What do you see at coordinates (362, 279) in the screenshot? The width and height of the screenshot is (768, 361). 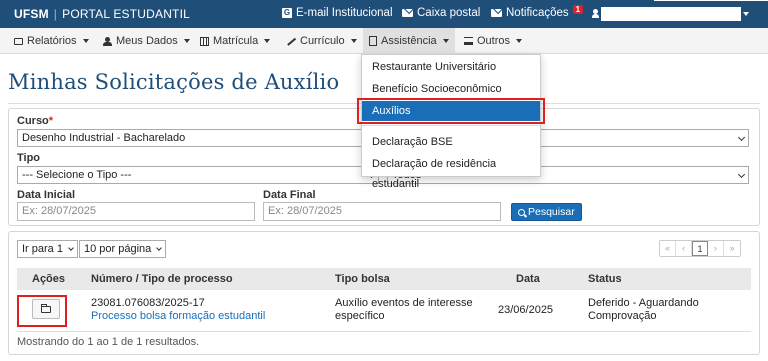 I see `col-tipo-bolsa: Tipo bolsa` at bounding box center [362, 279].